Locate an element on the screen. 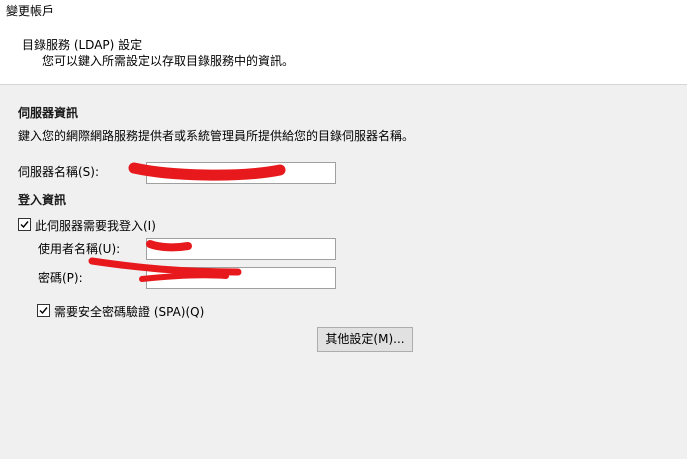 This screenshot has width=687, height=459. username-label: 使用者名稱(U): is located at coordinates (79, 249).